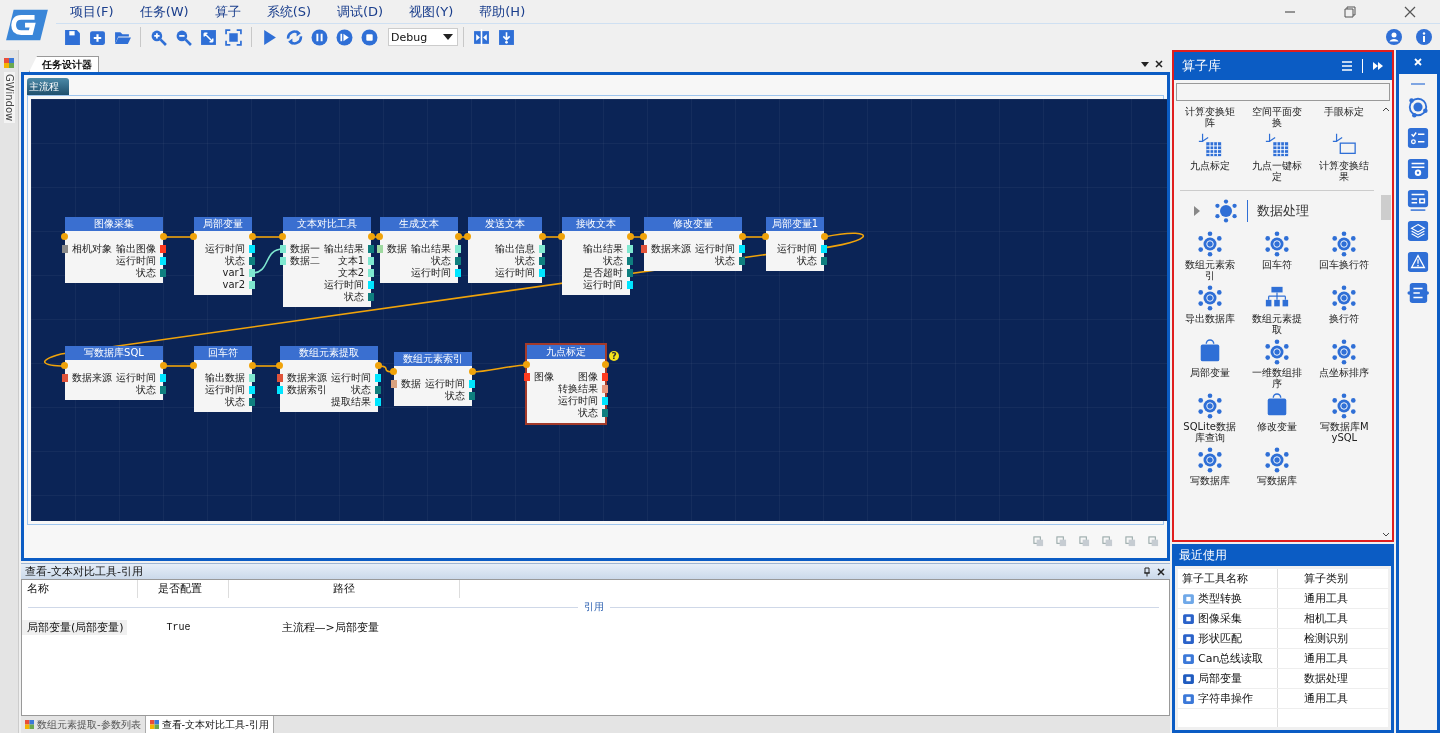 Image resolution: width=1440 pixels, height=733 pixels. Describe the element at coordinates (481, 37) in the screenshot. I see `split-icon` at that location.